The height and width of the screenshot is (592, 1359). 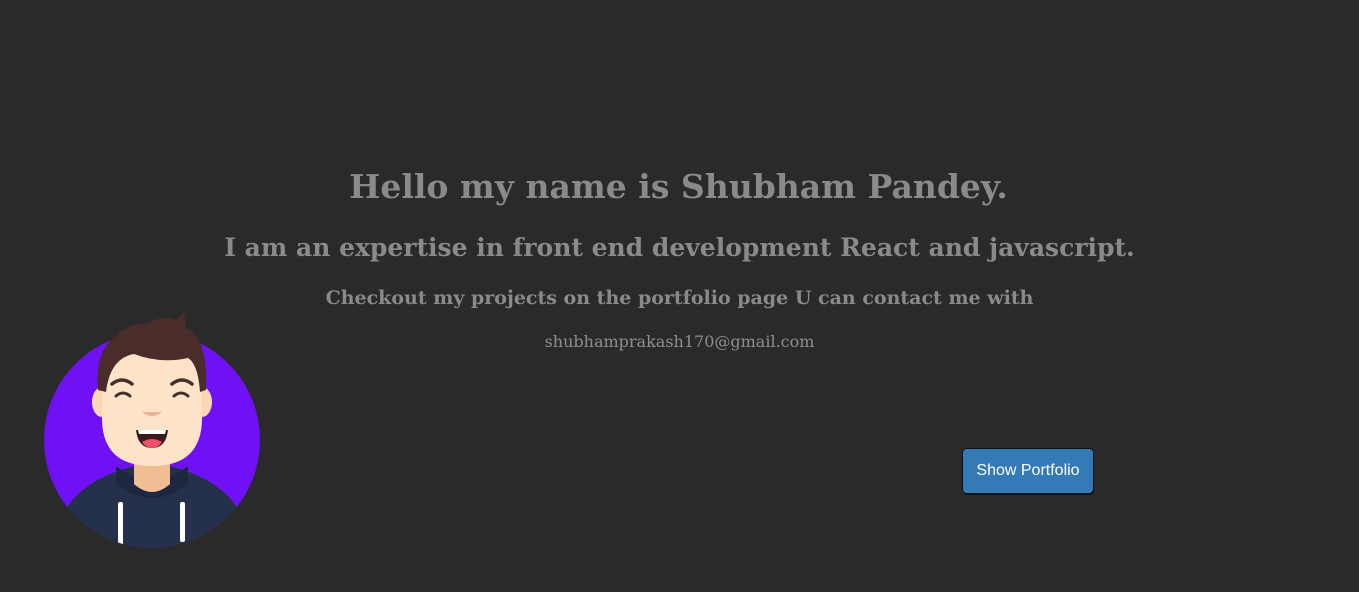 What do you see at coordinates (678, 186) in the screenshot?
I see `intro-headline: Hello my name is Shubham Pandey.` at bounding box center [678, 186].